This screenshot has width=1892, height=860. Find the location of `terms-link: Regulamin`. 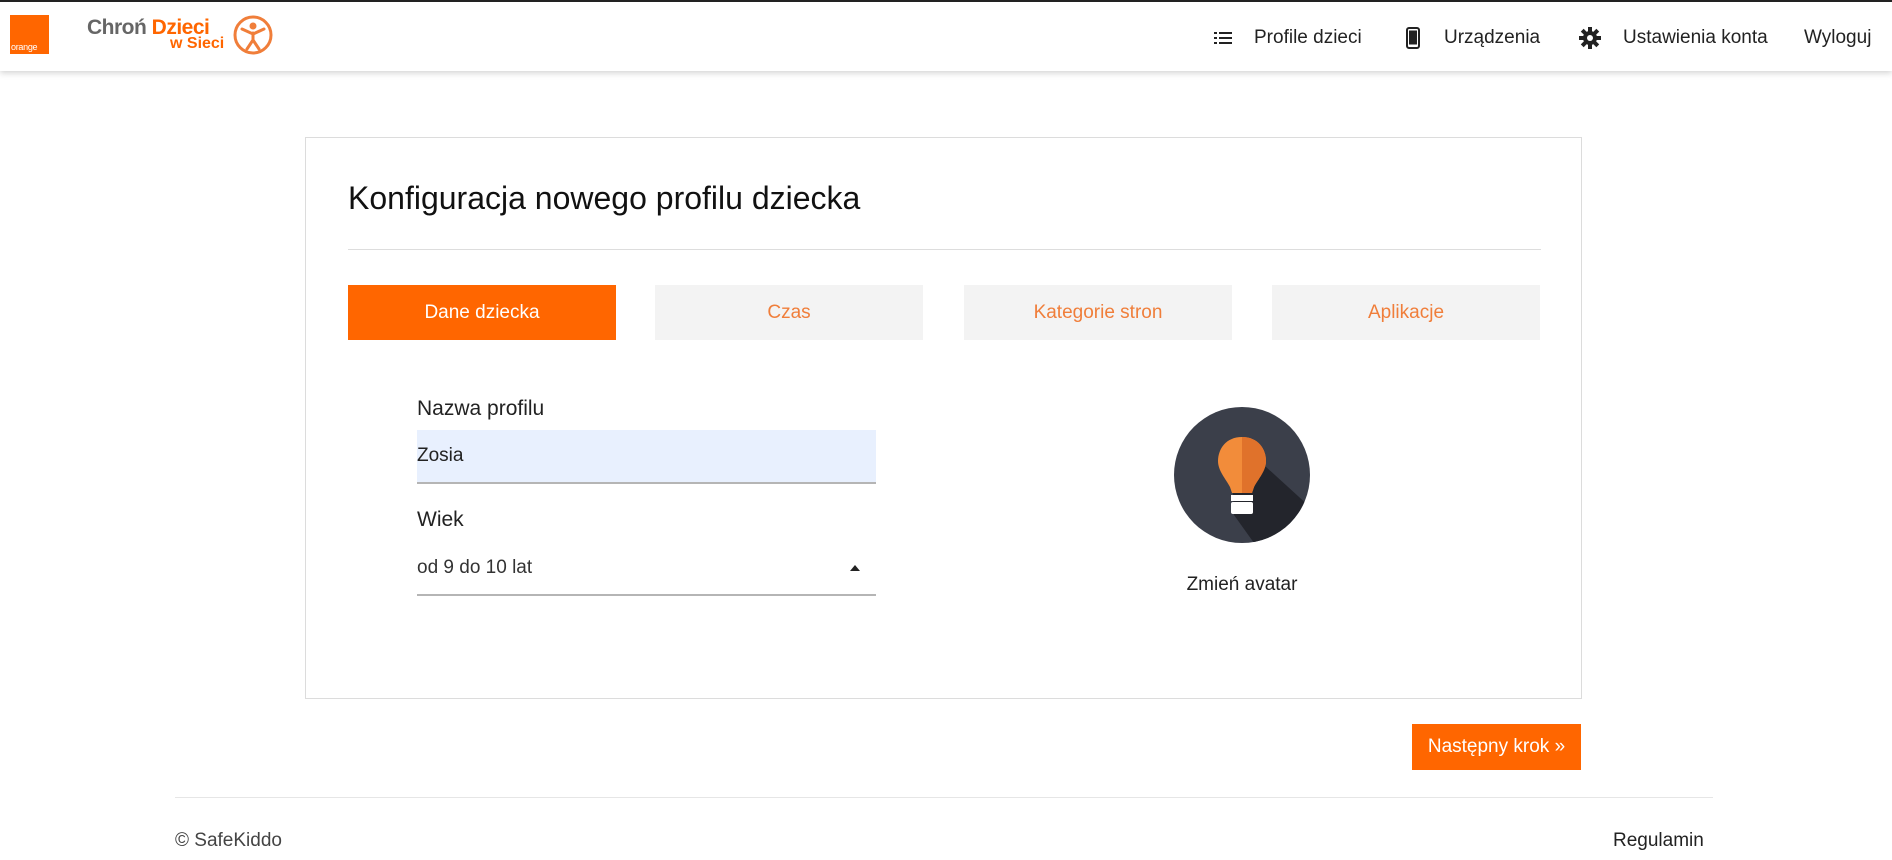

terms-link: Regulamin is located at coordinates (1658, 841).